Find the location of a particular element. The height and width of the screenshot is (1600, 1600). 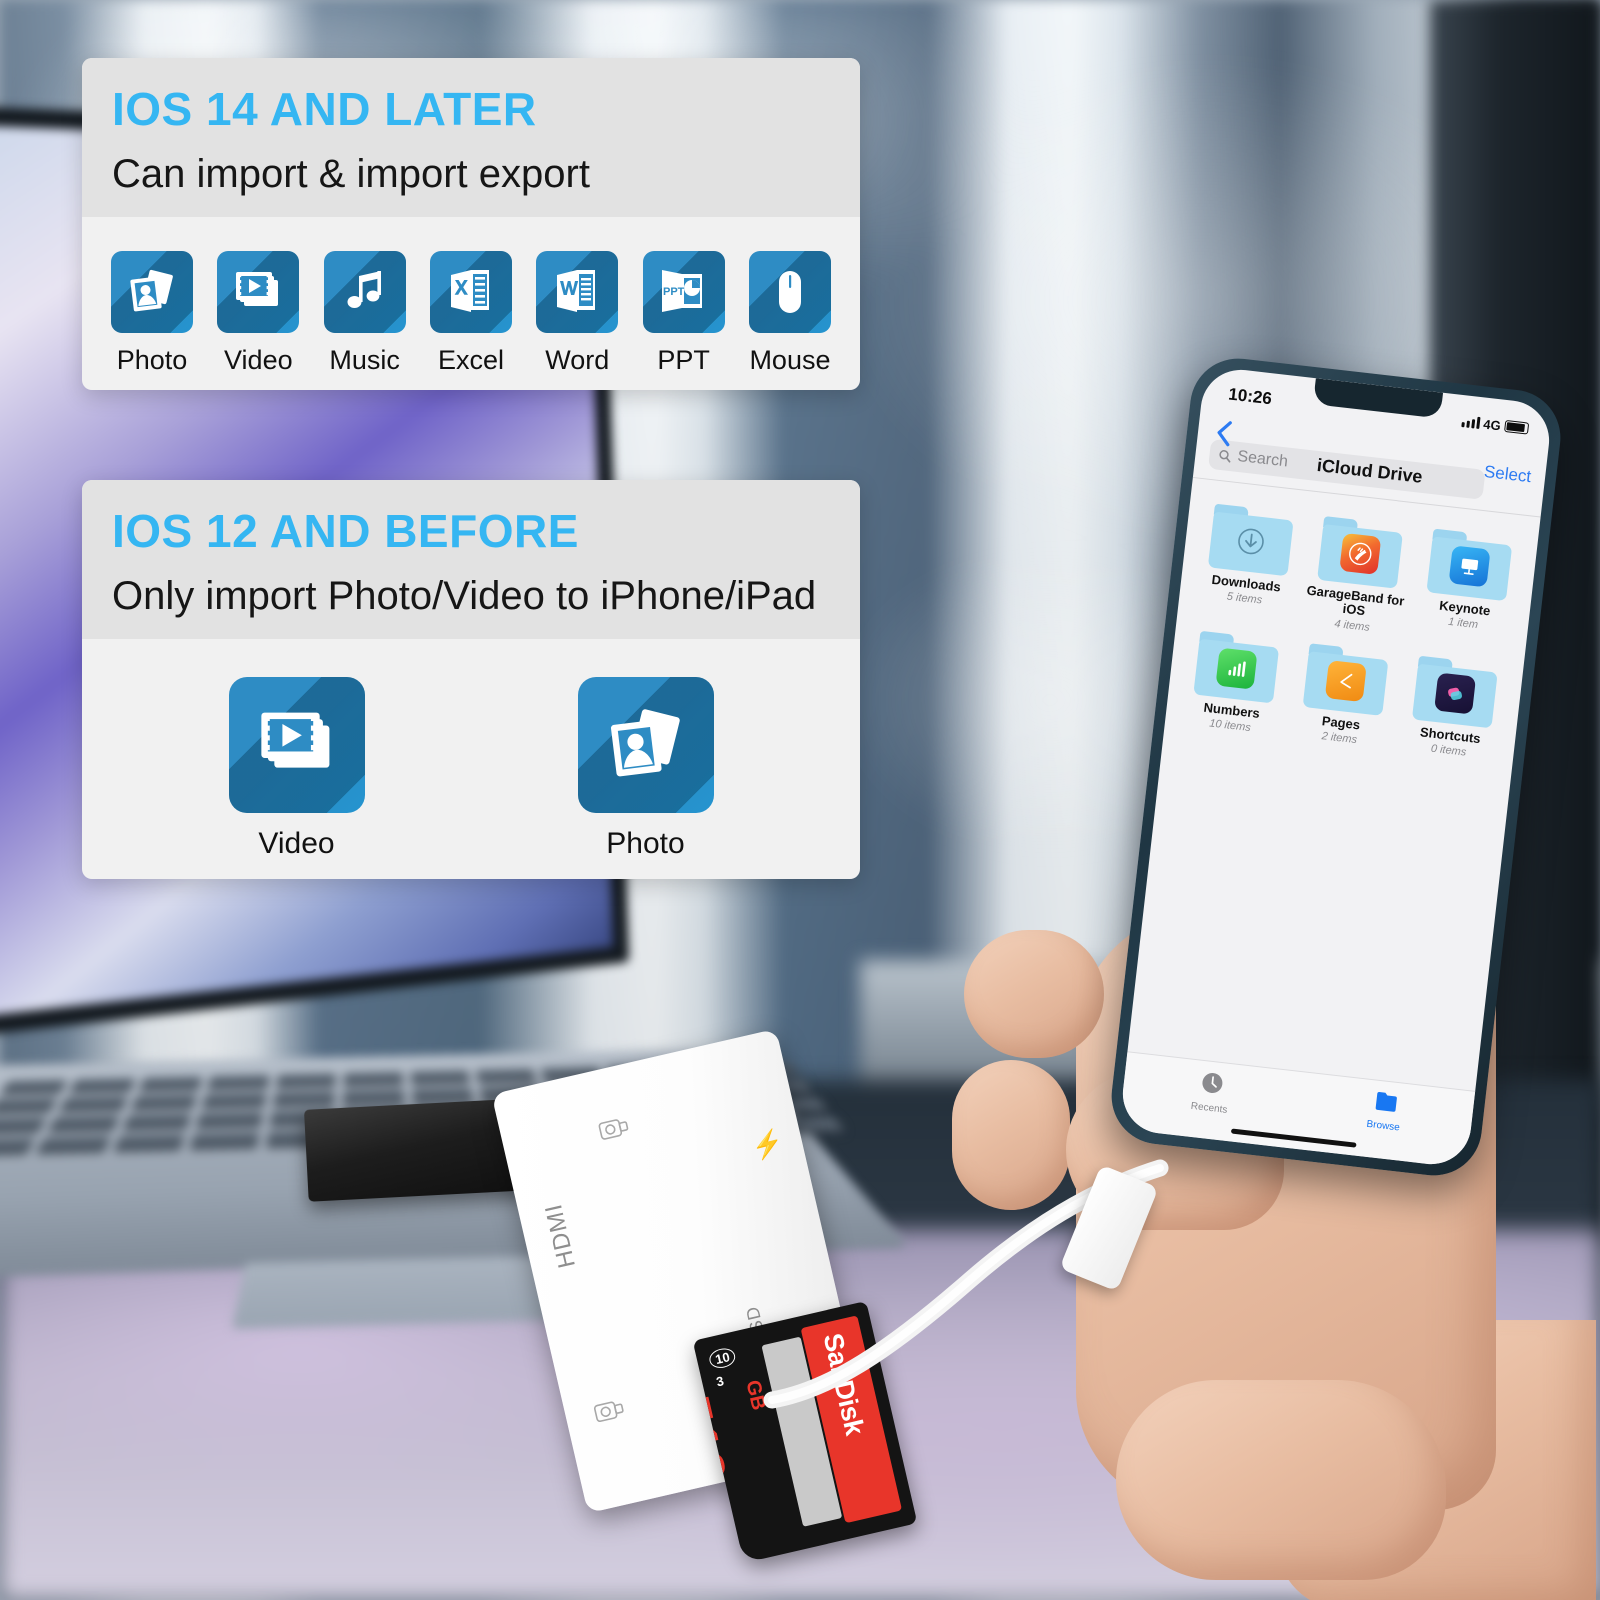

svg-text: PPT is located at coordinates (674, 292).